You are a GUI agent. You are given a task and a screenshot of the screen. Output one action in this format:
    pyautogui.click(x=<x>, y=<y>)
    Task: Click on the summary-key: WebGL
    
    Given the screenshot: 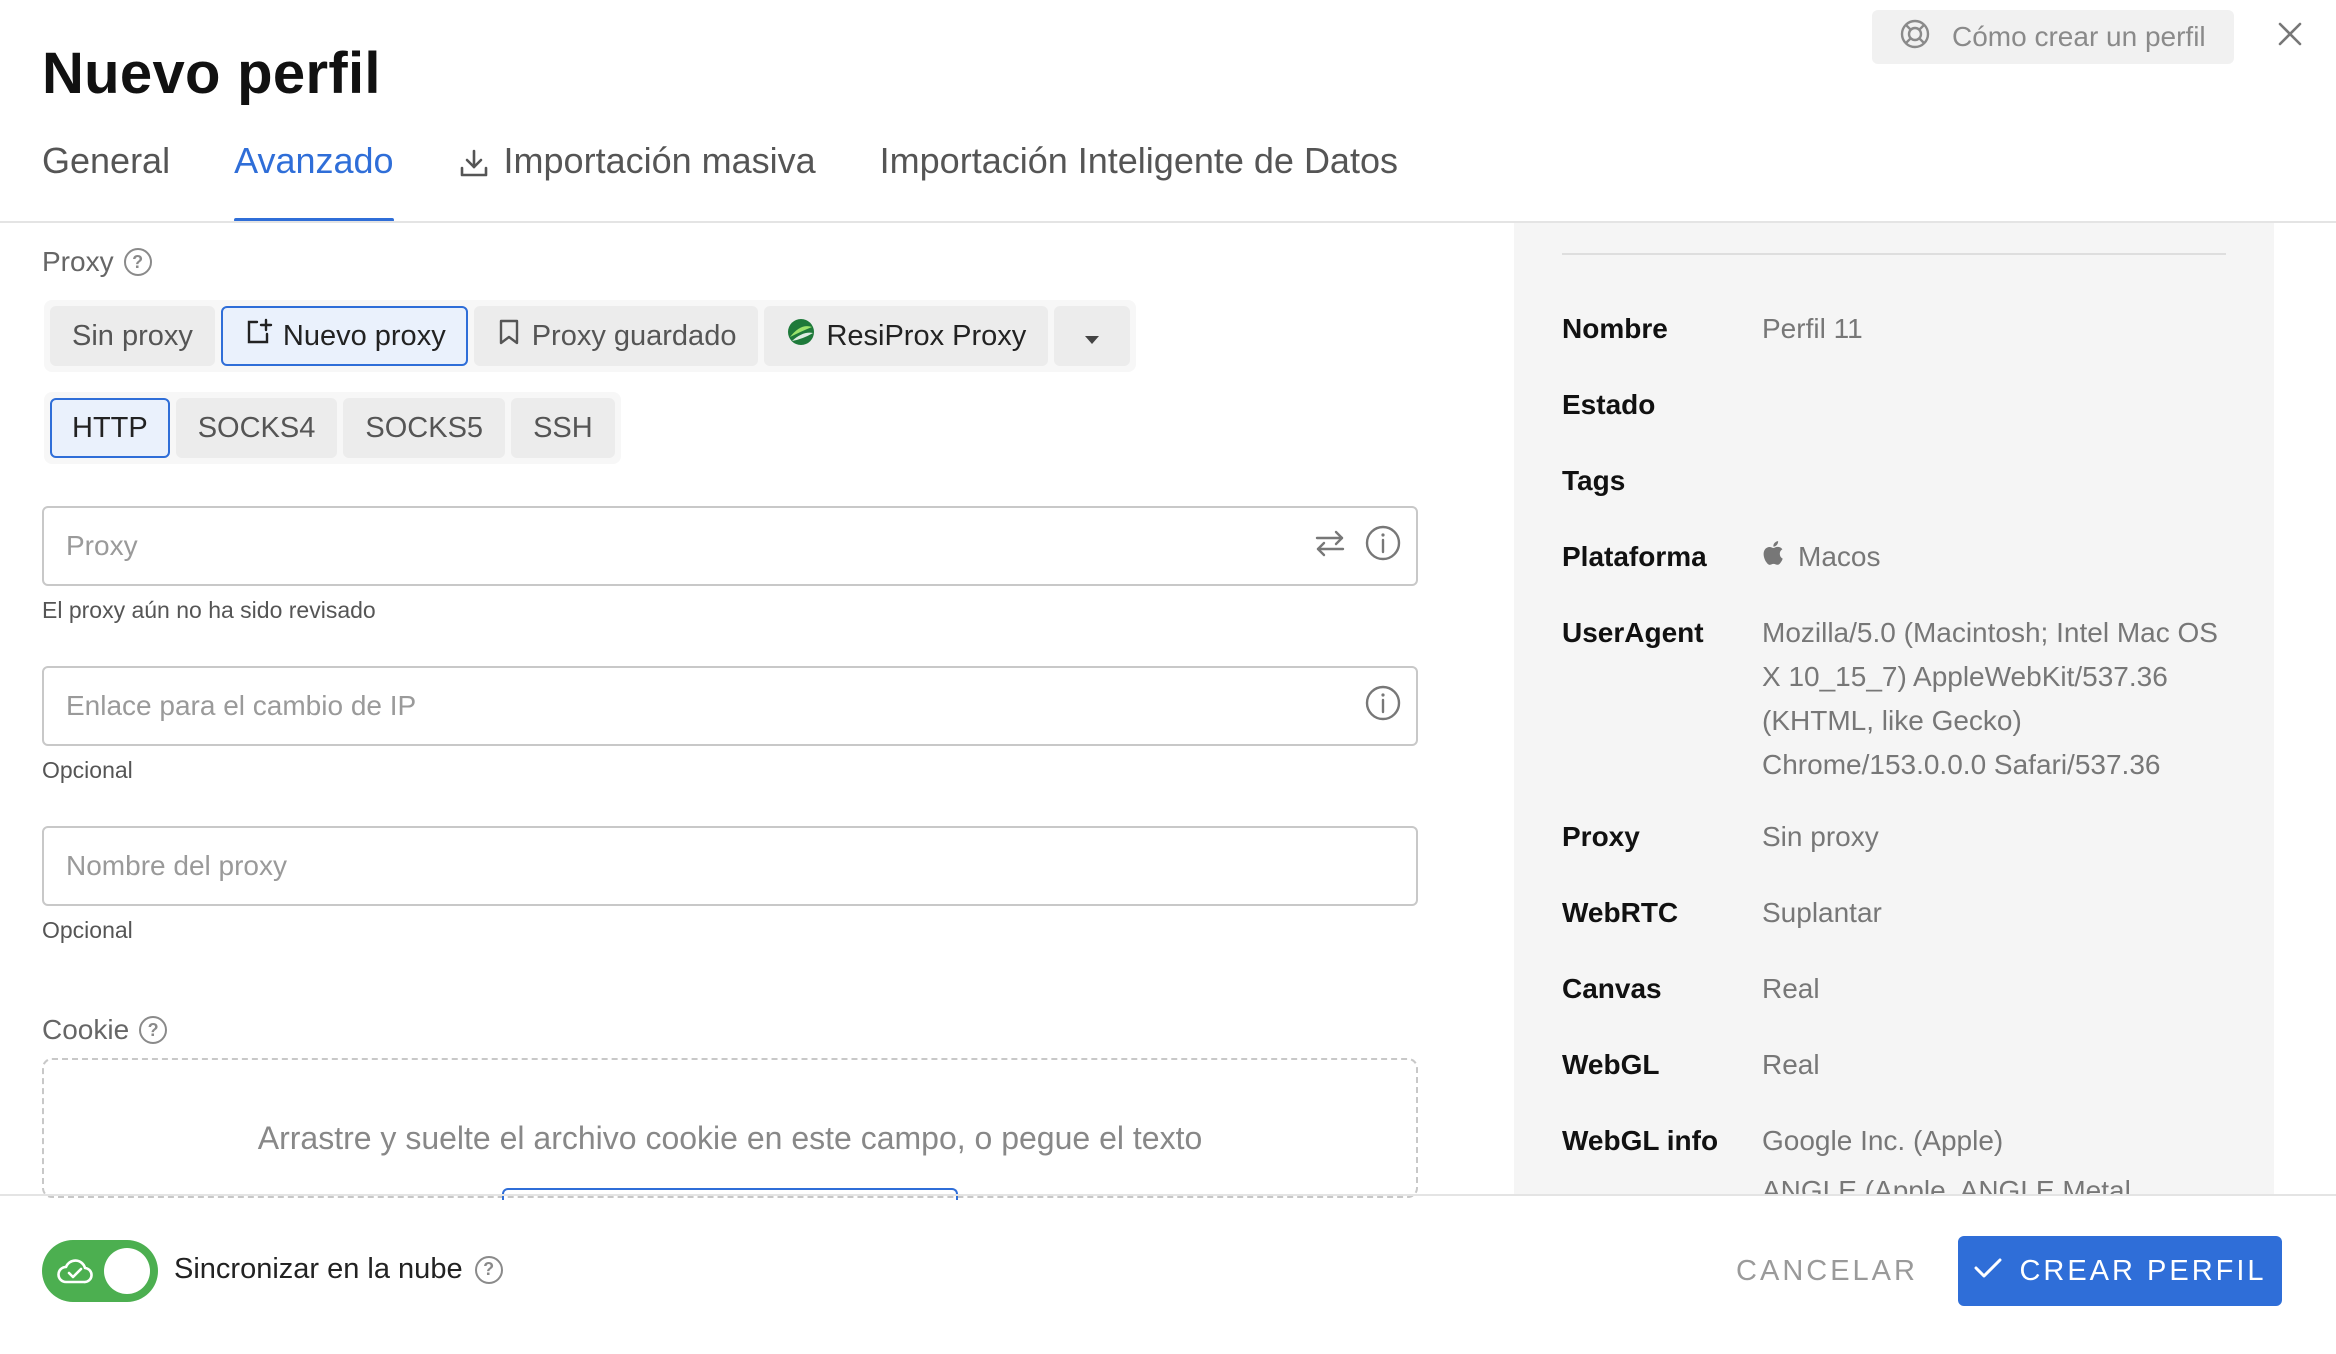 What is the action you would take?
    pyautogui.click(x=1611, y=1064)
    